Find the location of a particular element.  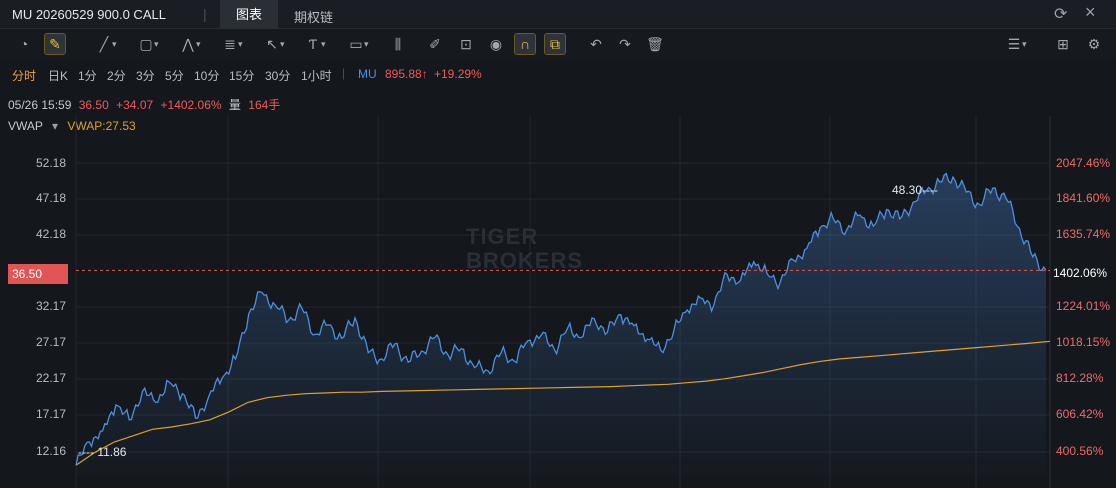

watermark-text-2: BROKERS is located at coordinates (525, 260).